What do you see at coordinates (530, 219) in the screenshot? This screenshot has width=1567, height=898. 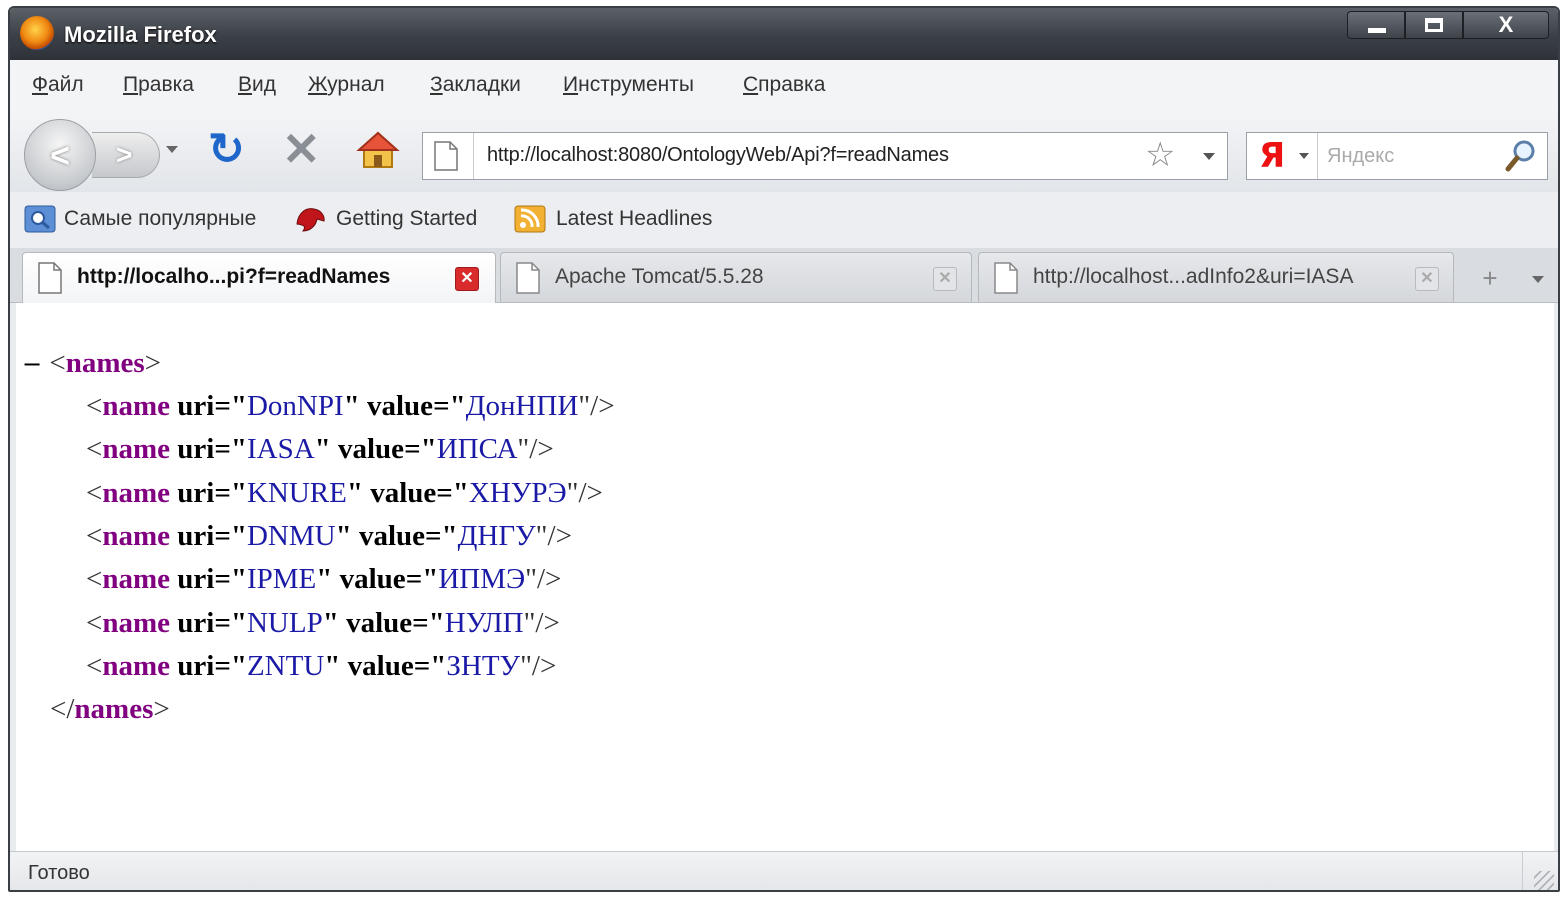 I see `rss-feed-icon` at bounding box center [530, 219].